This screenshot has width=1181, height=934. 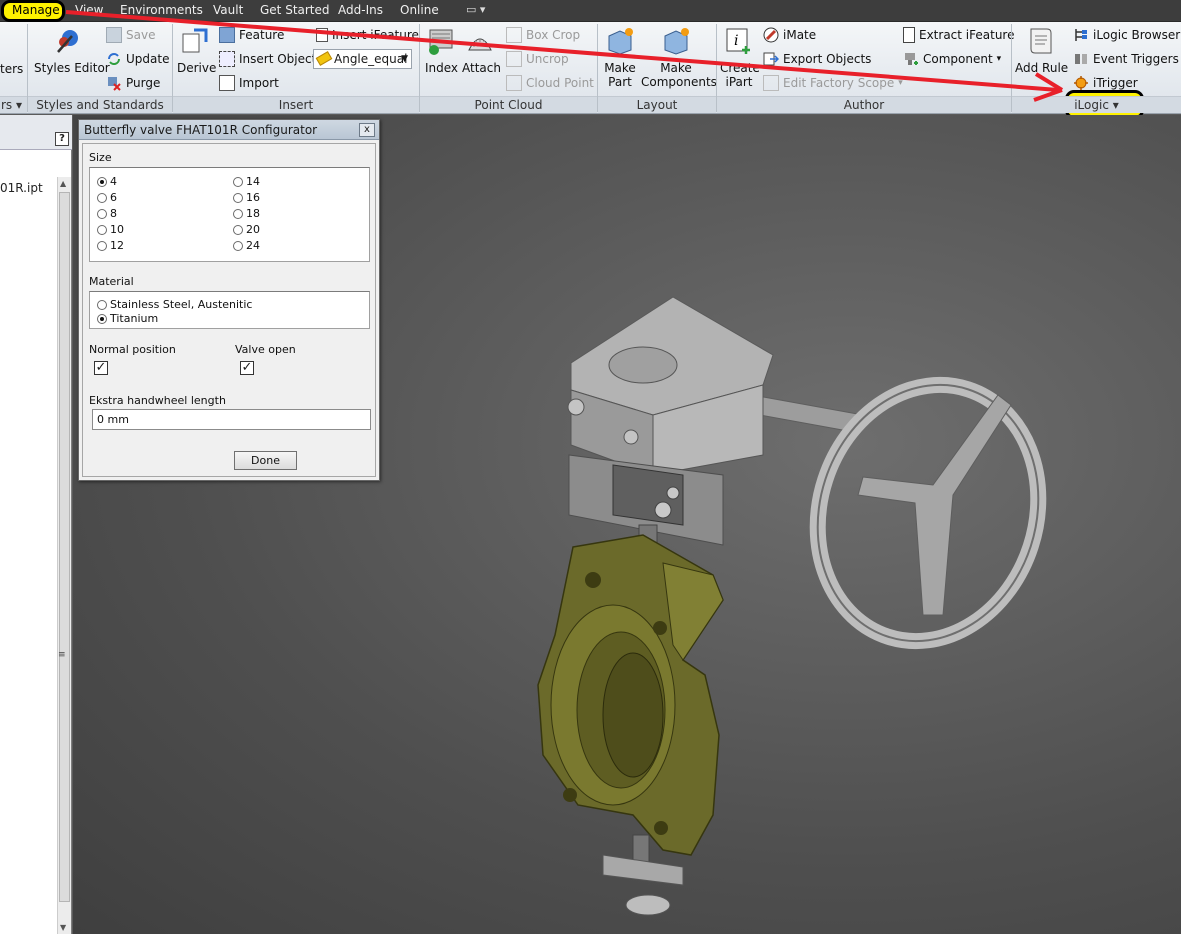 What do you see at coordinates (265, 460) in the screenshot?
I see `done-button: Done` at bounding box center [265, 460].